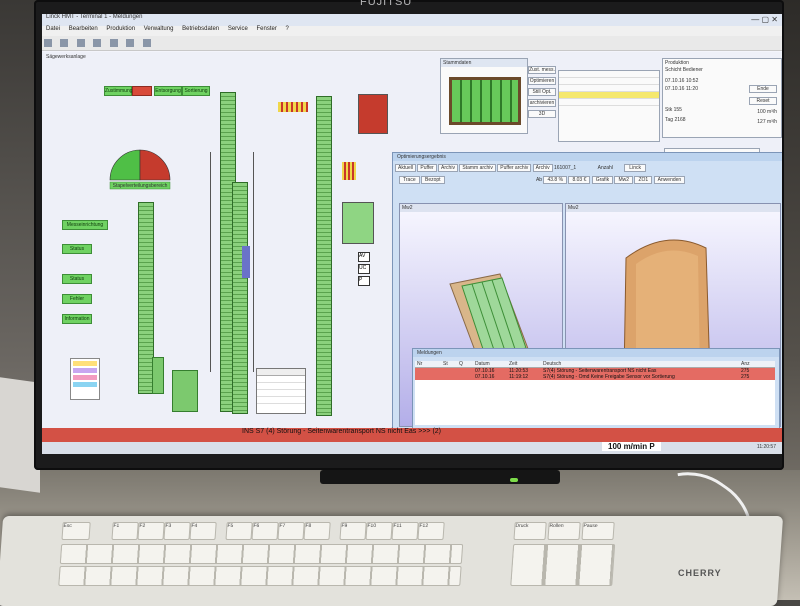 This screenshot has width=800, height=606. What do you see at coordinates (412, 448) in the screenshot?
I see `taskbar: 100 m/min P 11:20:57` at bounding box center [412, 448].